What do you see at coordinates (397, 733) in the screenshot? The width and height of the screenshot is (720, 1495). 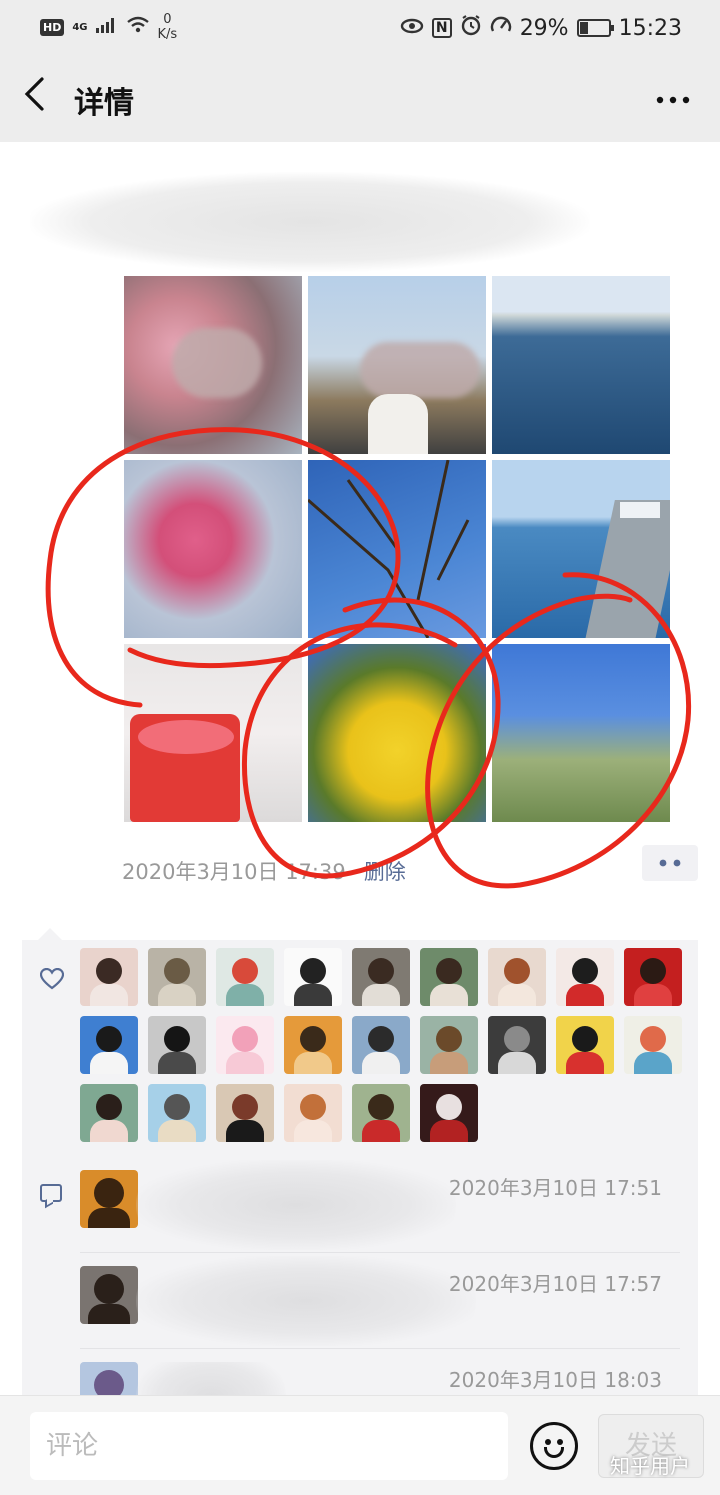 I see `photo-rapeseed-flower` at bounding box center [397, 733].